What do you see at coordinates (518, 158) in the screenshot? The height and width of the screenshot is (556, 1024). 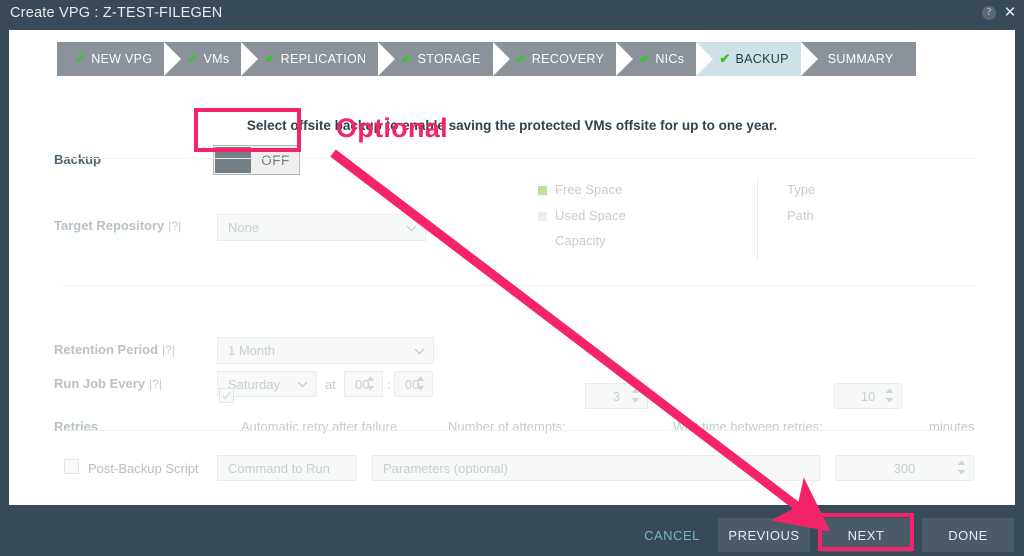 I see `divider-backup` at bounding box center [518, 158].